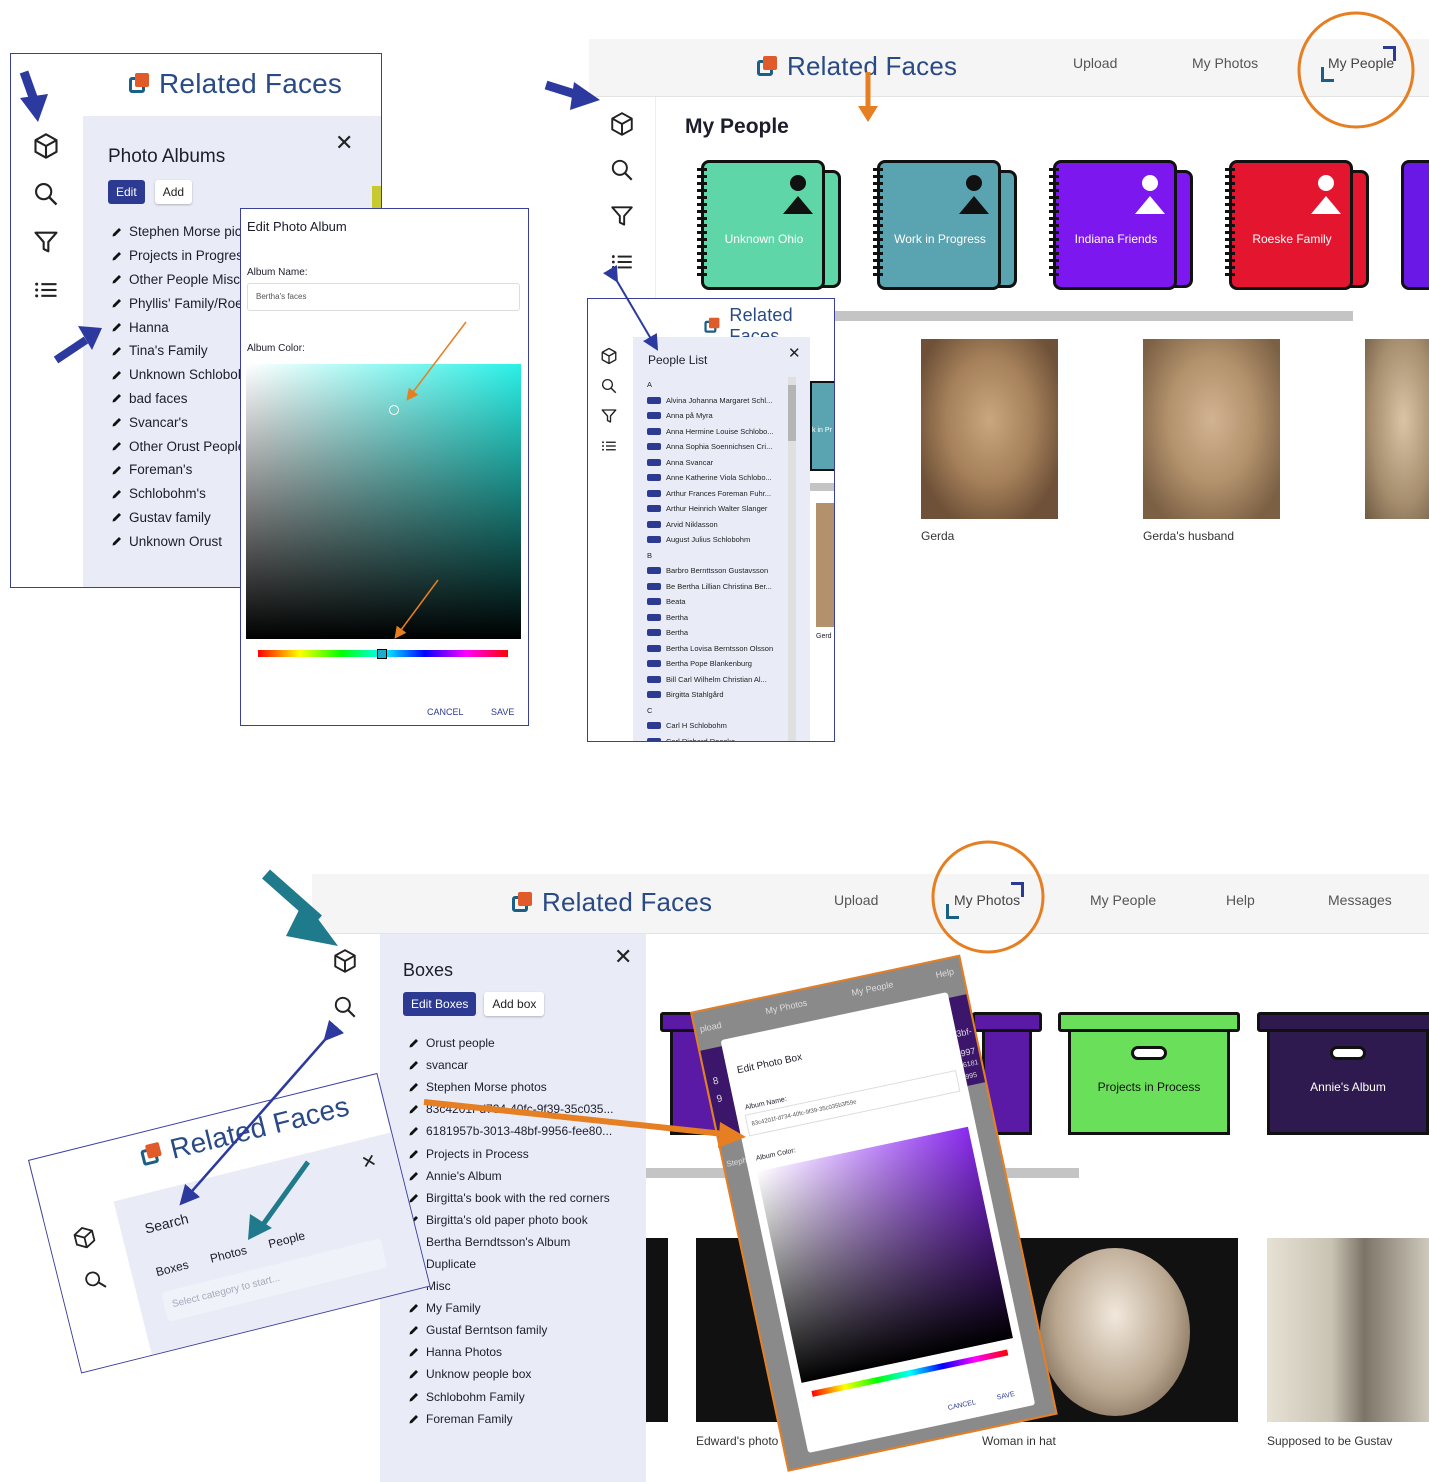  Describe the element at coordinates (383, 501) in the screenshot. I see `color-saturation-area` at that location.